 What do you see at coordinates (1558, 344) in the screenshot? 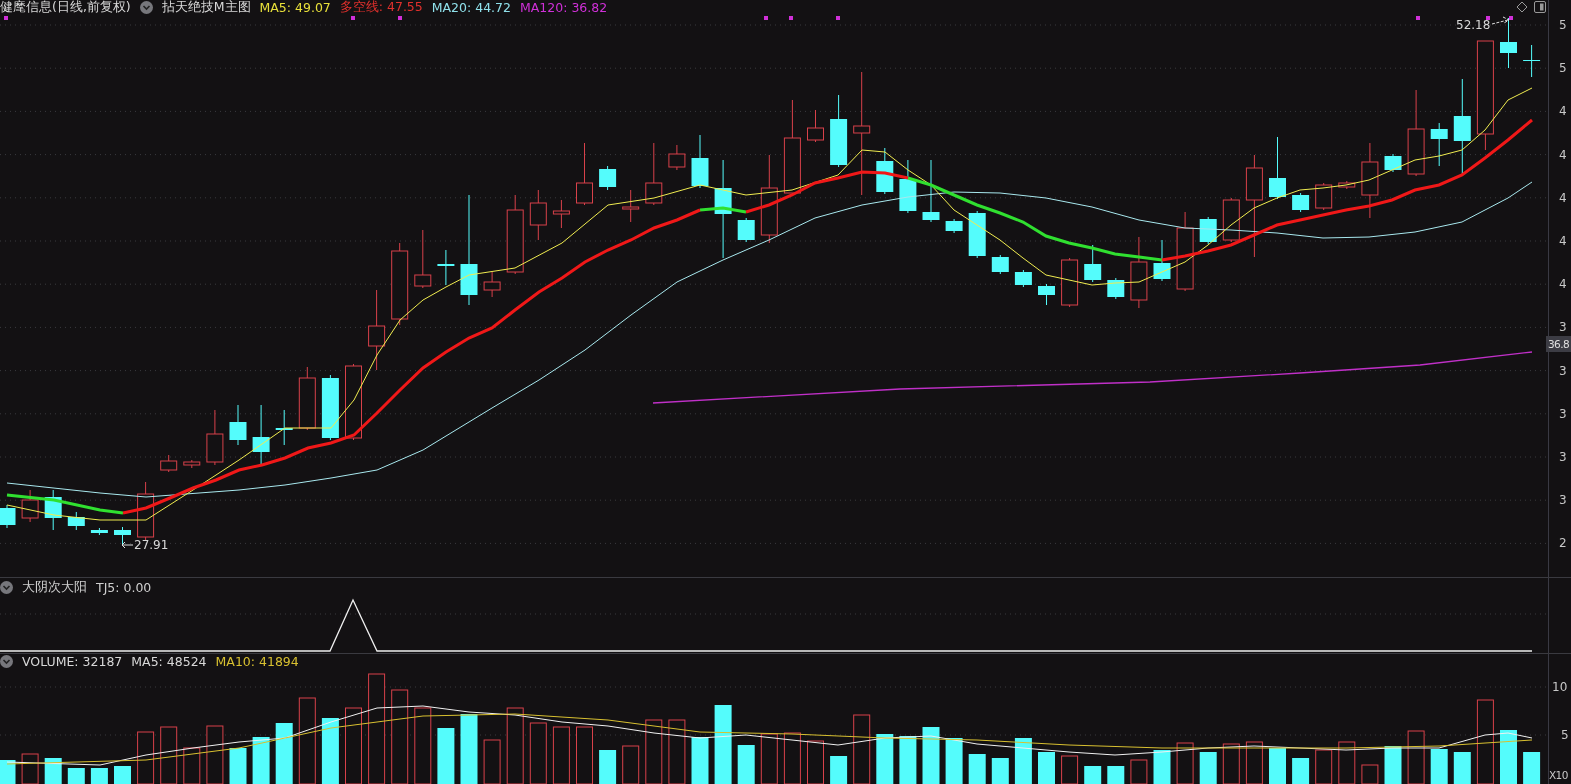
I see `current-price-tag: 36.8` at bounding box center [1558, 344].